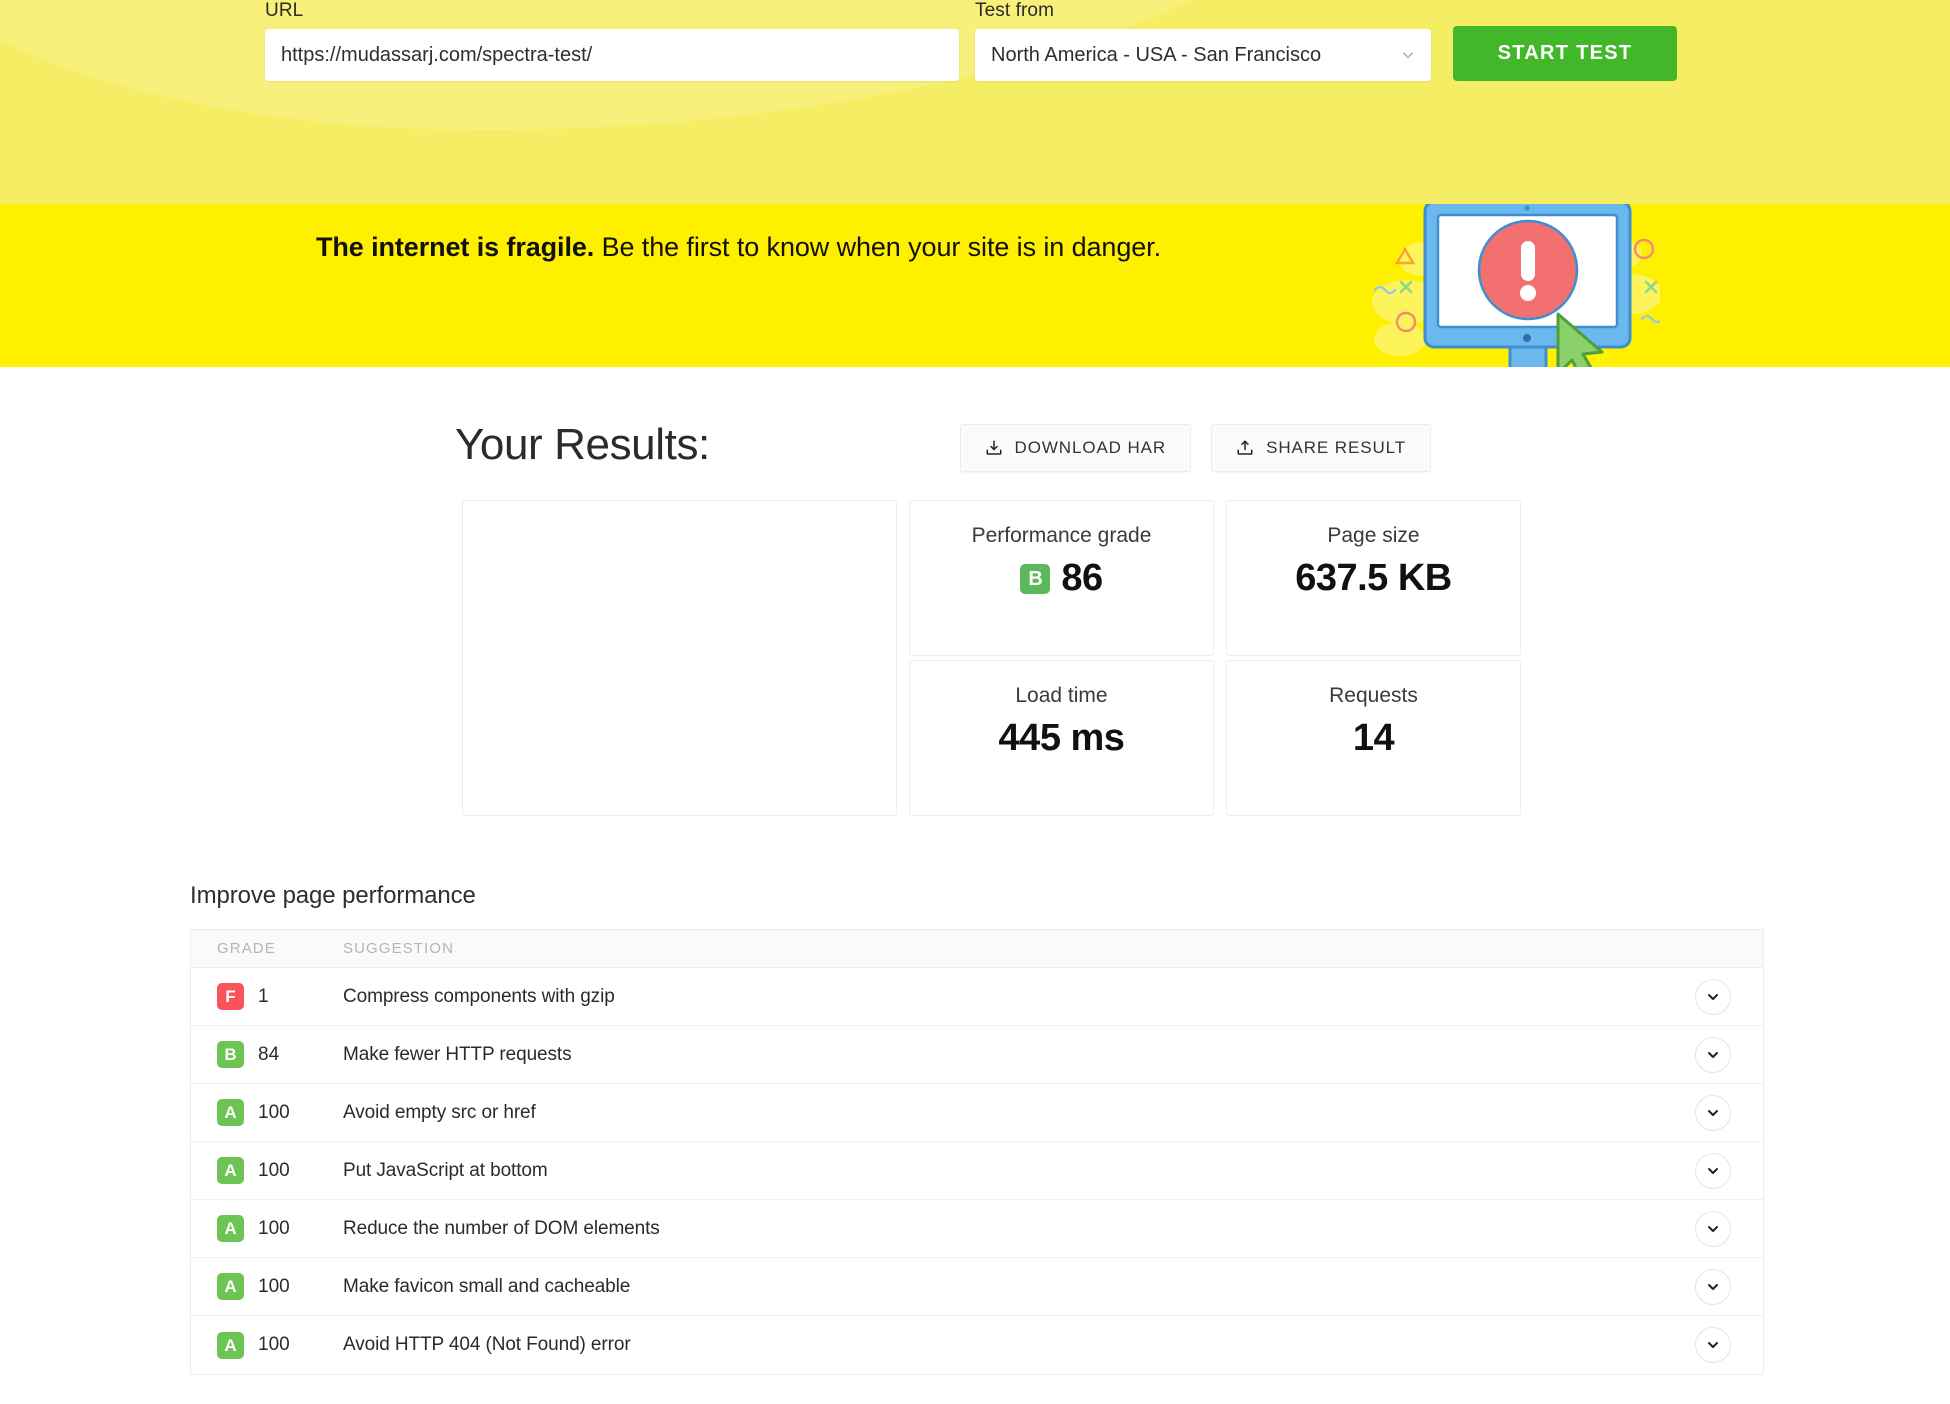 The height and width of the screenshot is (1404, 1950). I want to click on share-result-button: SHARE RESULT, so click(1321, 448).